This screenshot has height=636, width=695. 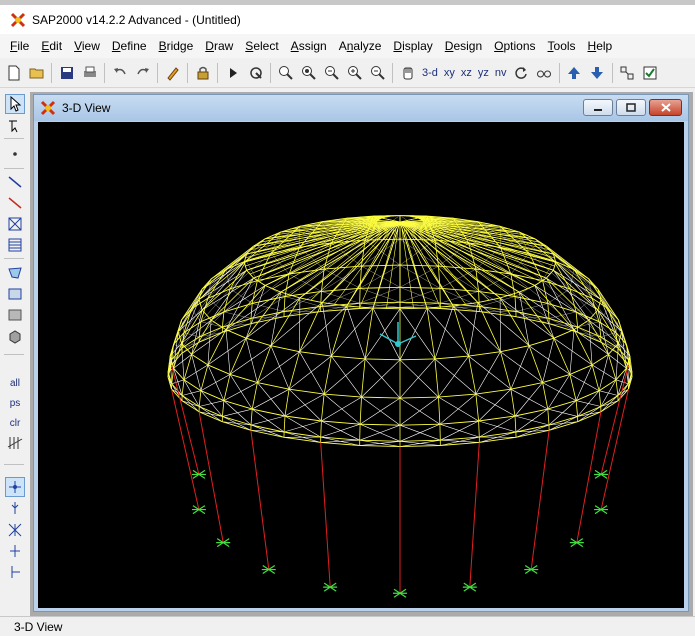 What do you see at coordinates (650, 73) in the screenshot?
I see `set-display-options-button` at bounding box center [650, 73].